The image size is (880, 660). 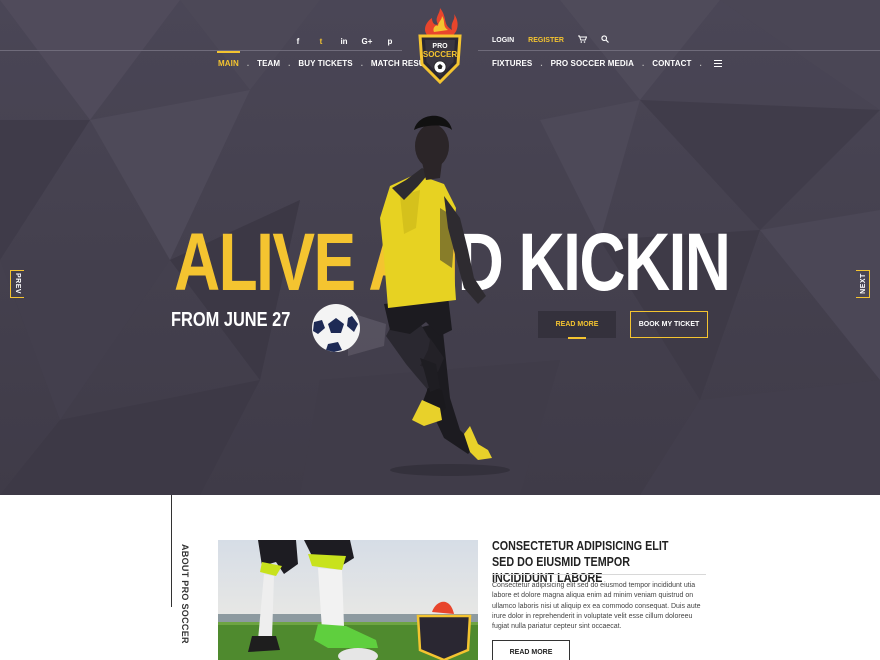 I want to click on logo-text-pro: PRO, so click(x=440, y=46).